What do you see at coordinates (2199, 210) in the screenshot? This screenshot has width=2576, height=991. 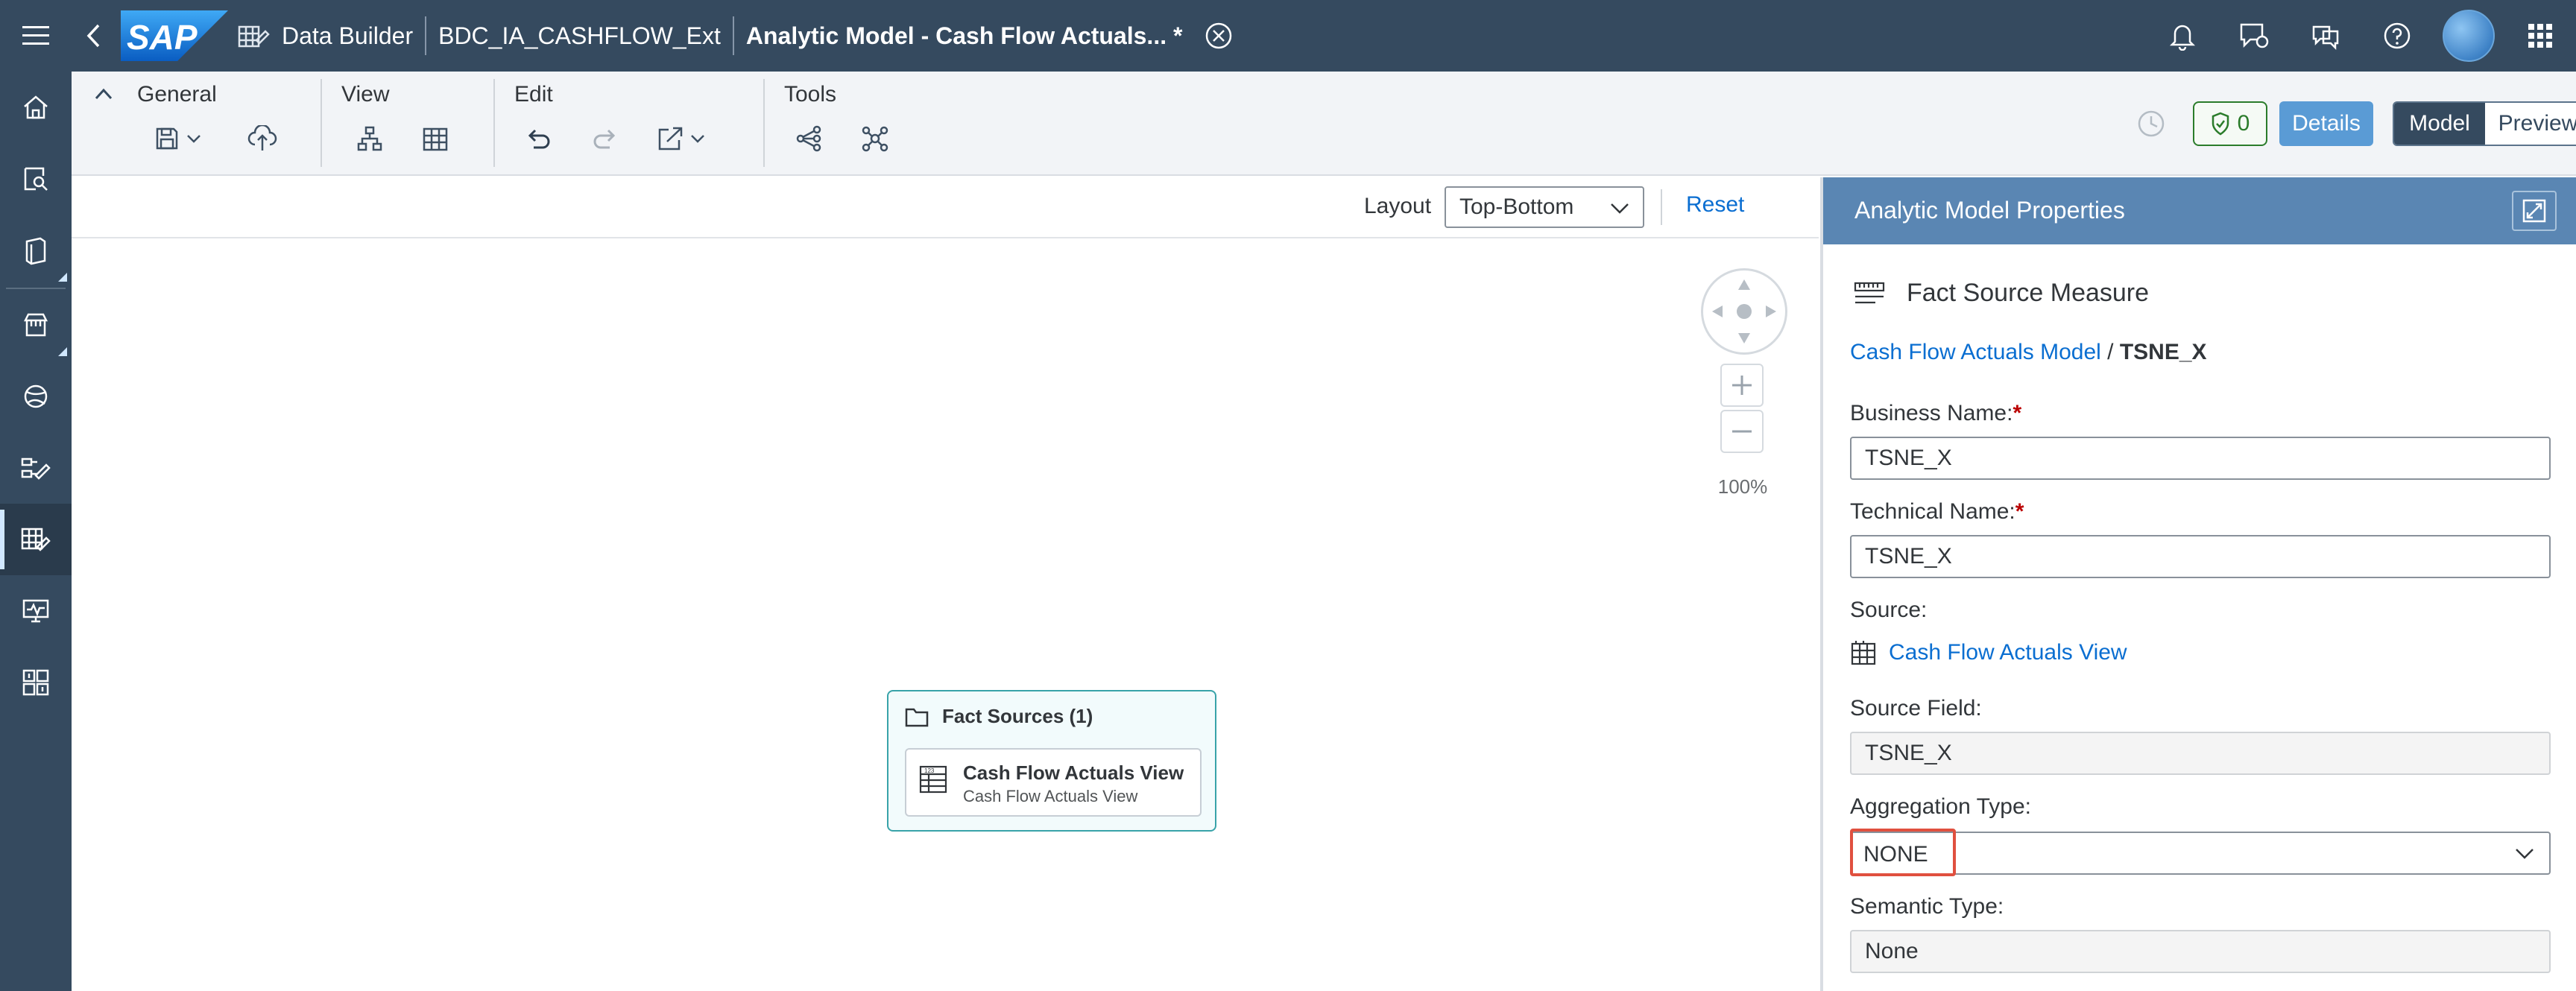 I see `panel-header: Analytic Model Properties` at bounding box center [2199, 210].